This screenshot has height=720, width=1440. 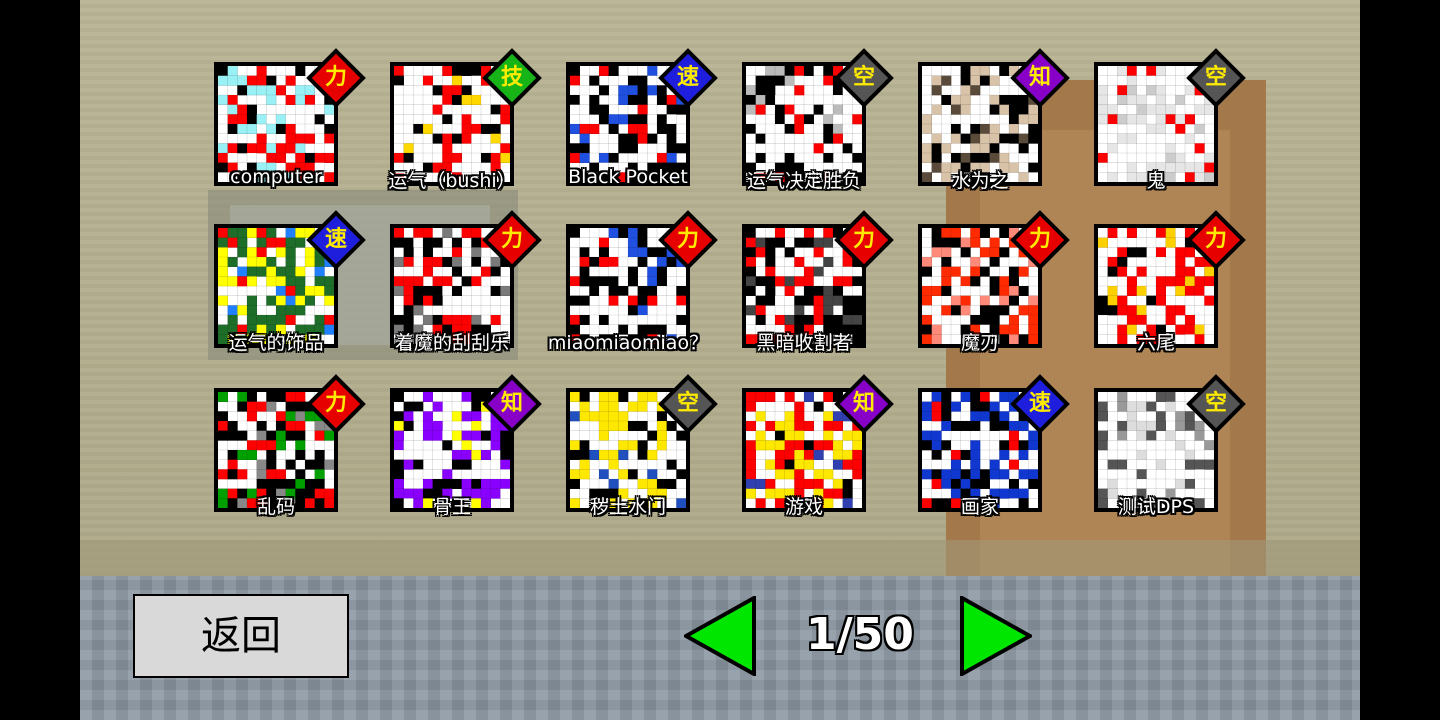 What do you see at coordinates (276, 343) in the screenshot?
I see `character-name: 运气的饰品` at bounding box center [276, 343].